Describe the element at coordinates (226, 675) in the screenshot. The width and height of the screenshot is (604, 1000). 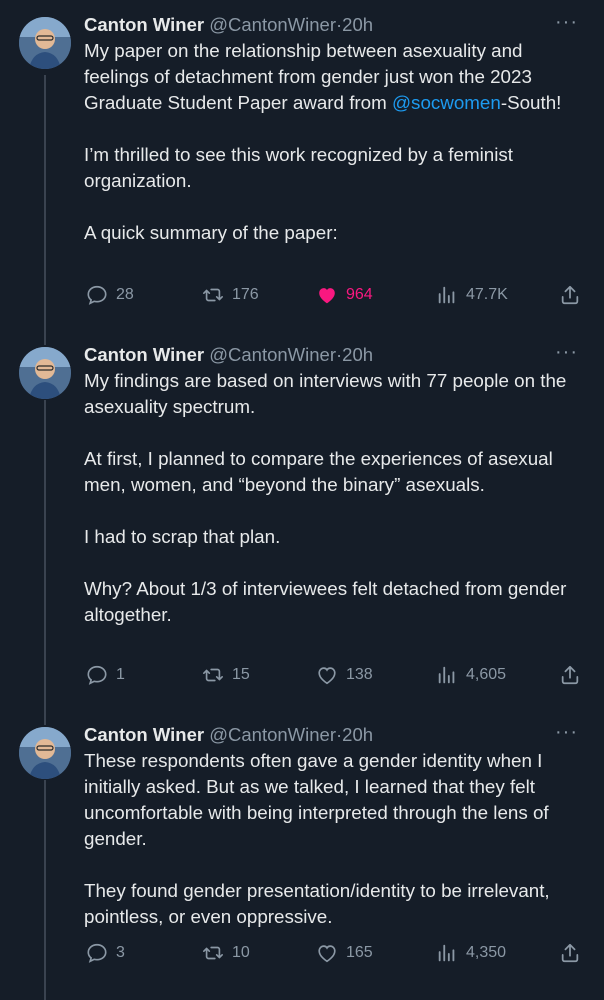
I see `repost-button: 15` at that location.